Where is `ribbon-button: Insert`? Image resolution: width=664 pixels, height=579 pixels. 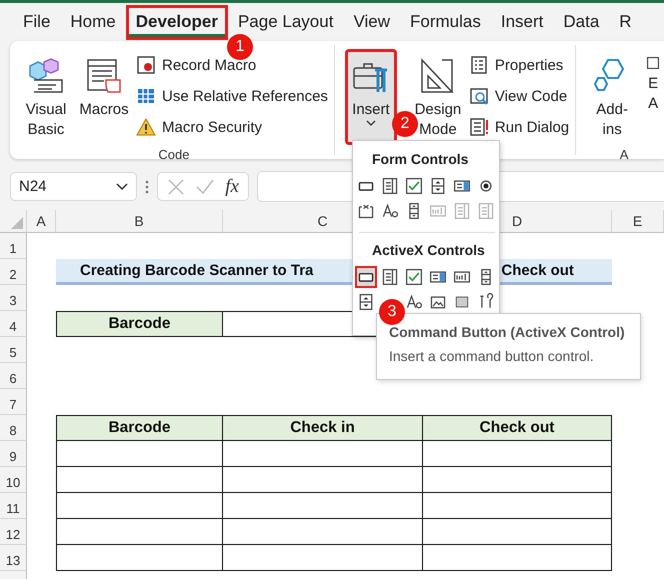
ribbon-button: Insert is located at coordinates (370, 97).